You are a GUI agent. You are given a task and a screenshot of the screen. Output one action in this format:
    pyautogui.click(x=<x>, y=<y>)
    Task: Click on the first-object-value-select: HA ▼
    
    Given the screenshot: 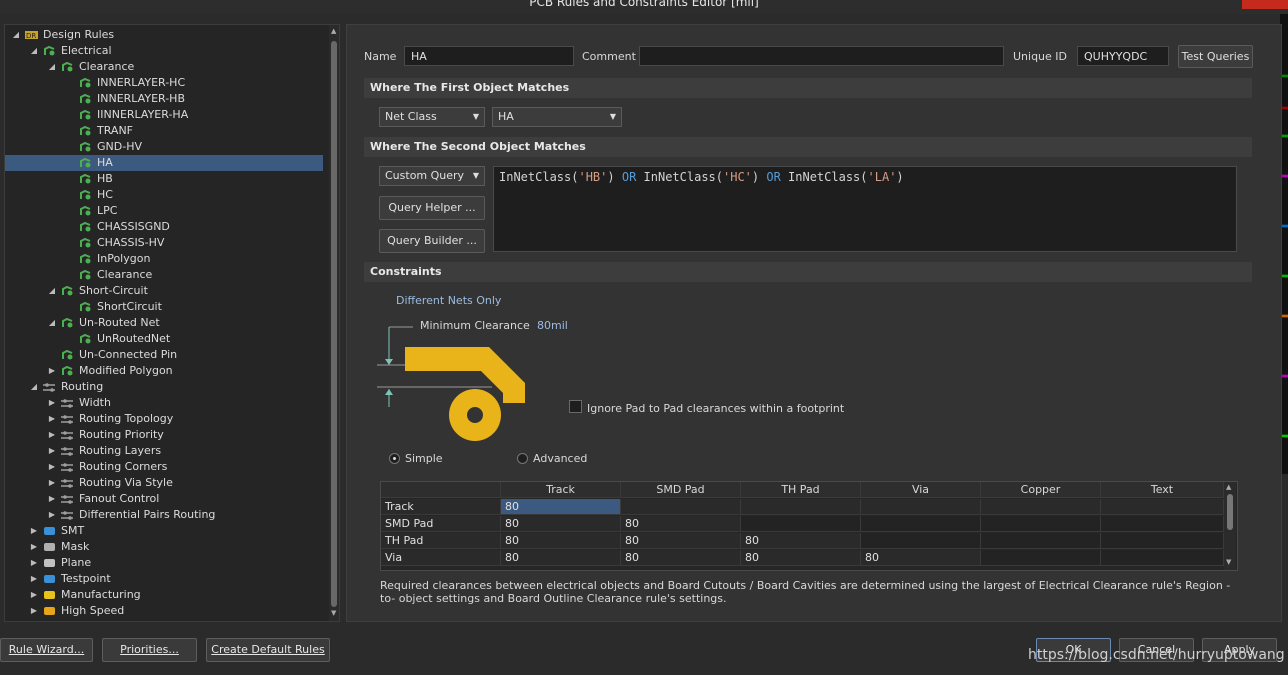 What is the action you would take?
    pyautogui.click(x=557, y=117)
    